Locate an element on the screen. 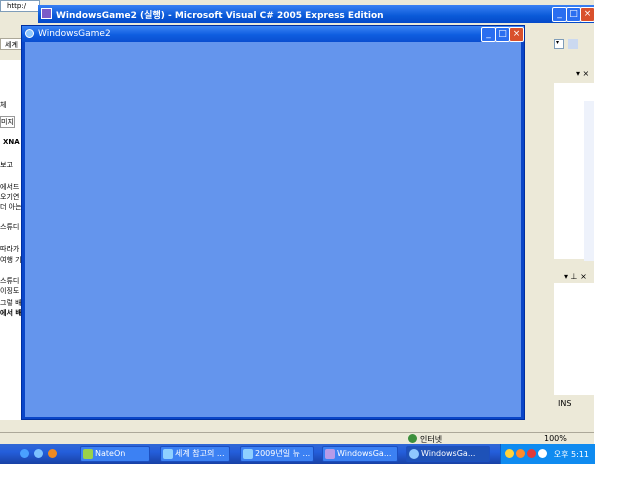 This screenshot has height=480, width=640. game-minimize-button: _ is located at coordinates (488, 34).